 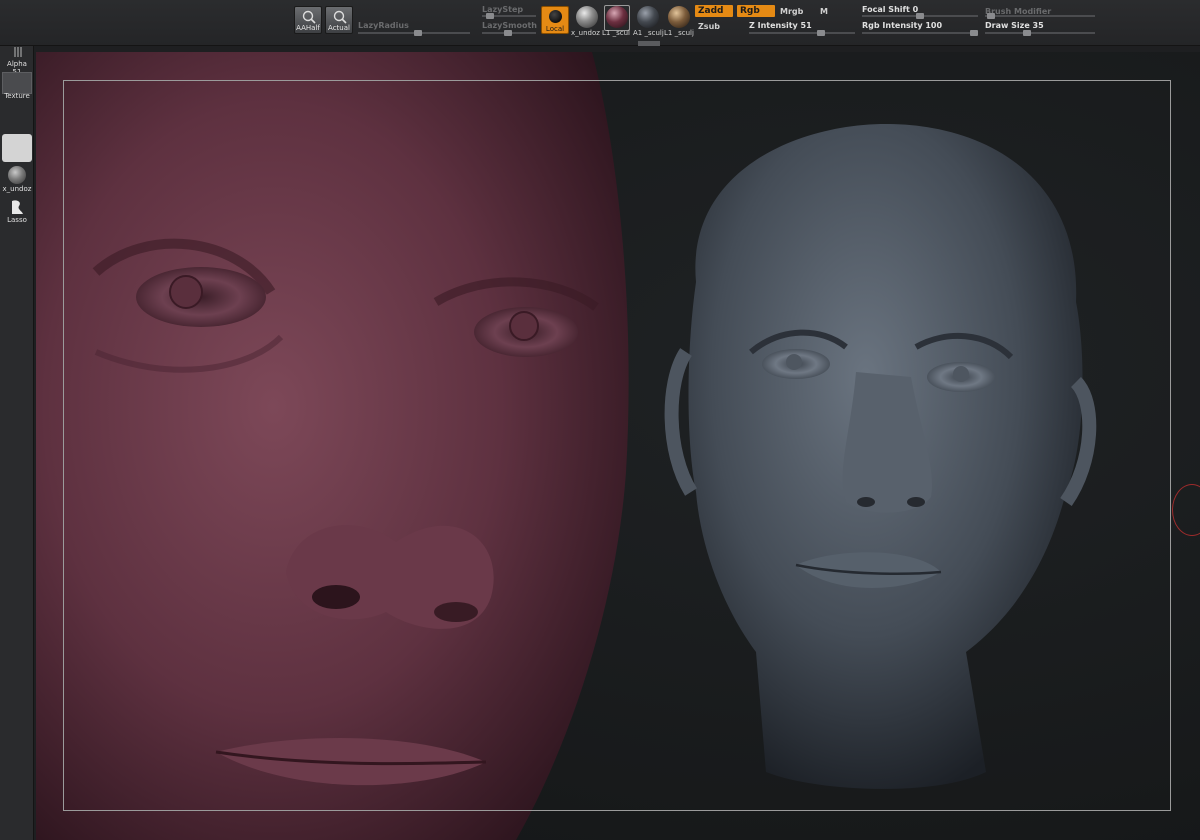 I want to click on left-shelf: Alpha 51 Texture x_undoz Lasso, so click(x=17, y=443).